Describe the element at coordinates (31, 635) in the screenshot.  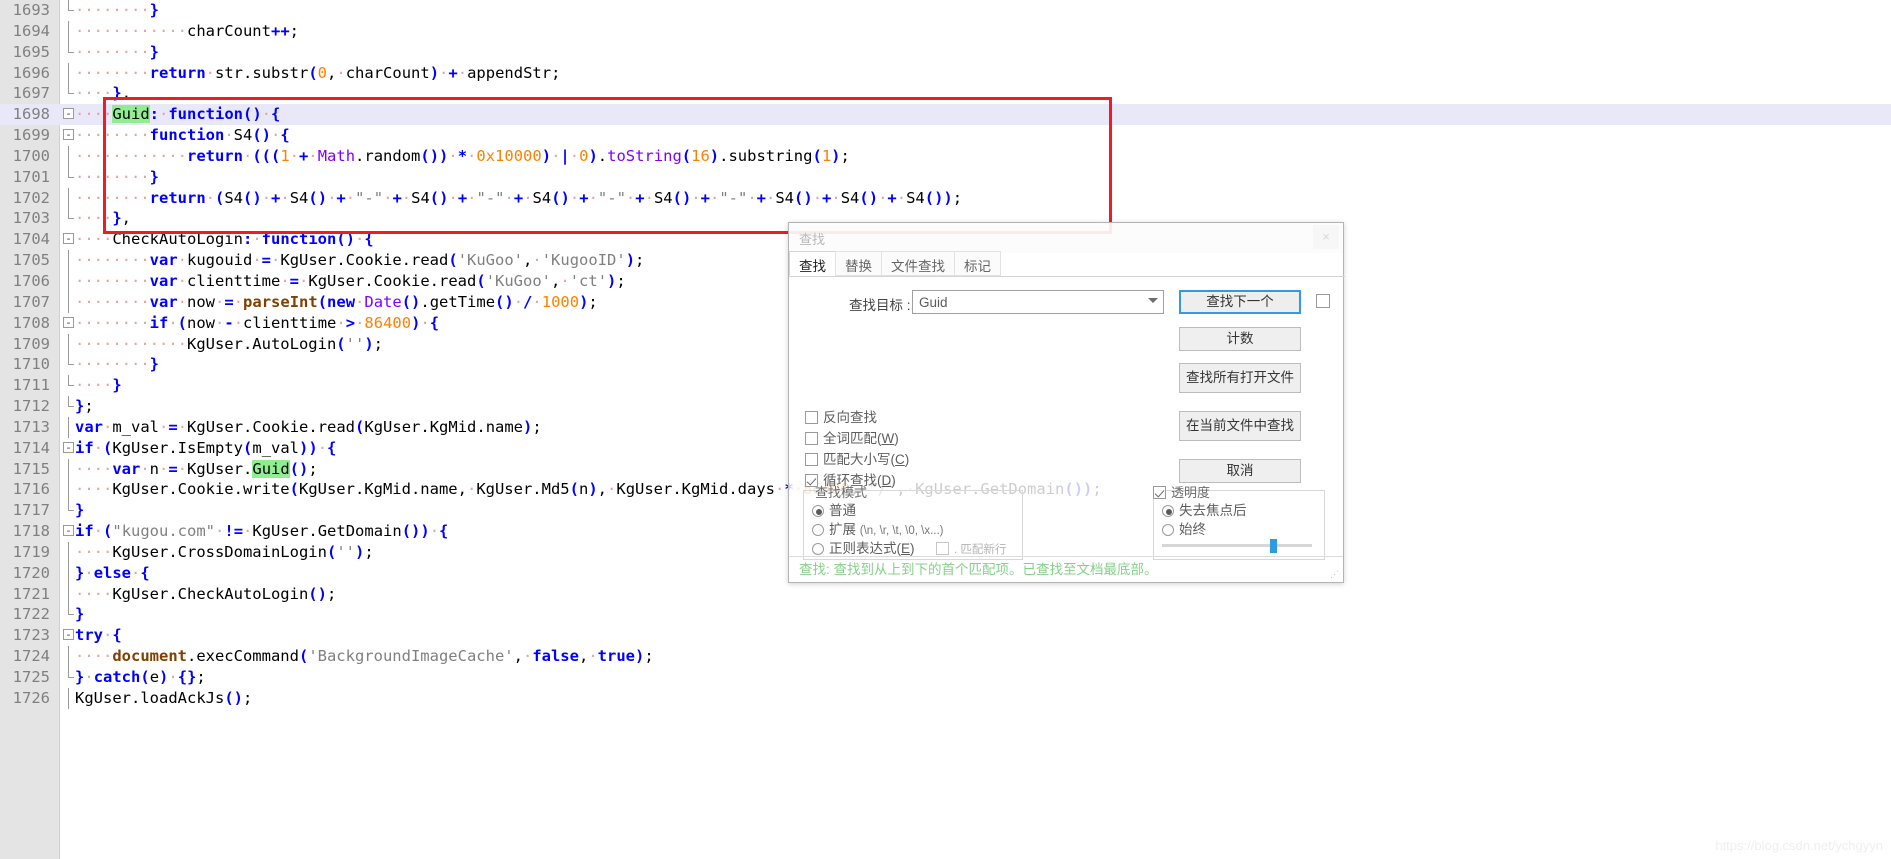
I see `line-number: 1723` at that location.